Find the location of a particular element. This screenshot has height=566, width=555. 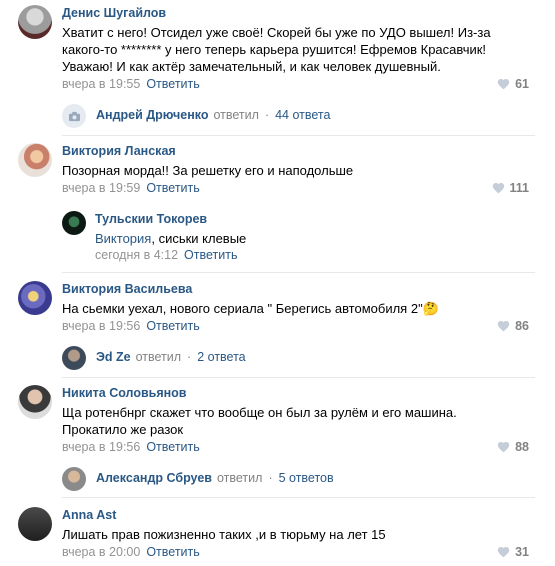

thread-author: Эd Ze is located at coordinates (113, 357).